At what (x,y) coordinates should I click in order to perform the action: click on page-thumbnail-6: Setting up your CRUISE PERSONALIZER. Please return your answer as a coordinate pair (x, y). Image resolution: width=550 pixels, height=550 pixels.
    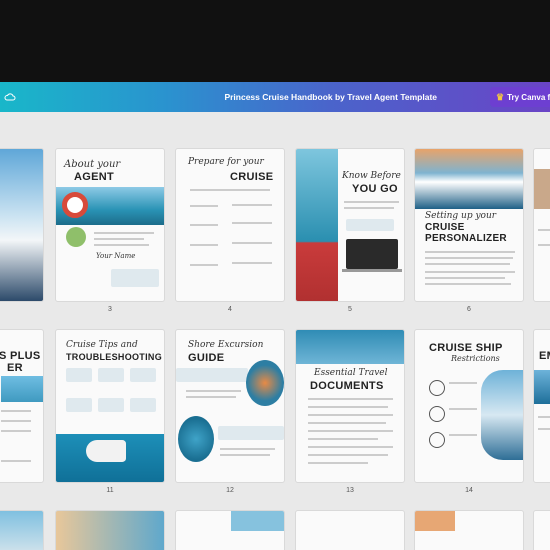
    Looking at the image, I should click on (469, 225).